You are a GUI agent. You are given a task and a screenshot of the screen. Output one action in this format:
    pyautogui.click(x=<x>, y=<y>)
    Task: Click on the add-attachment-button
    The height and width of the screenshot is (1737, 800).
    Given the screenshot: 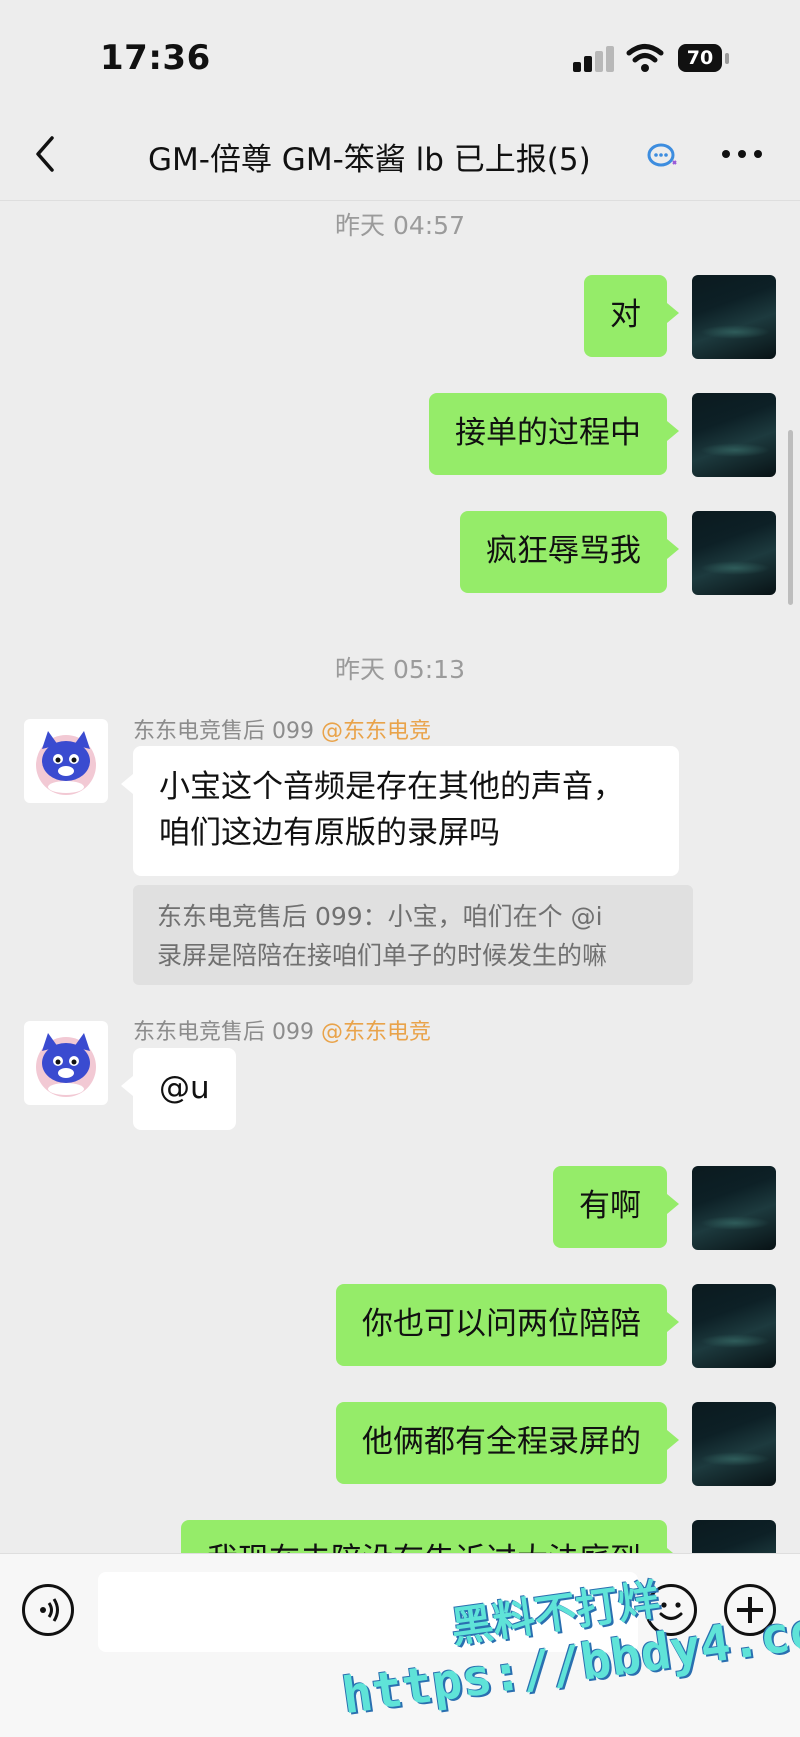 What is the action you would take?
    pyautogui.click(x=750, y=1610)
    